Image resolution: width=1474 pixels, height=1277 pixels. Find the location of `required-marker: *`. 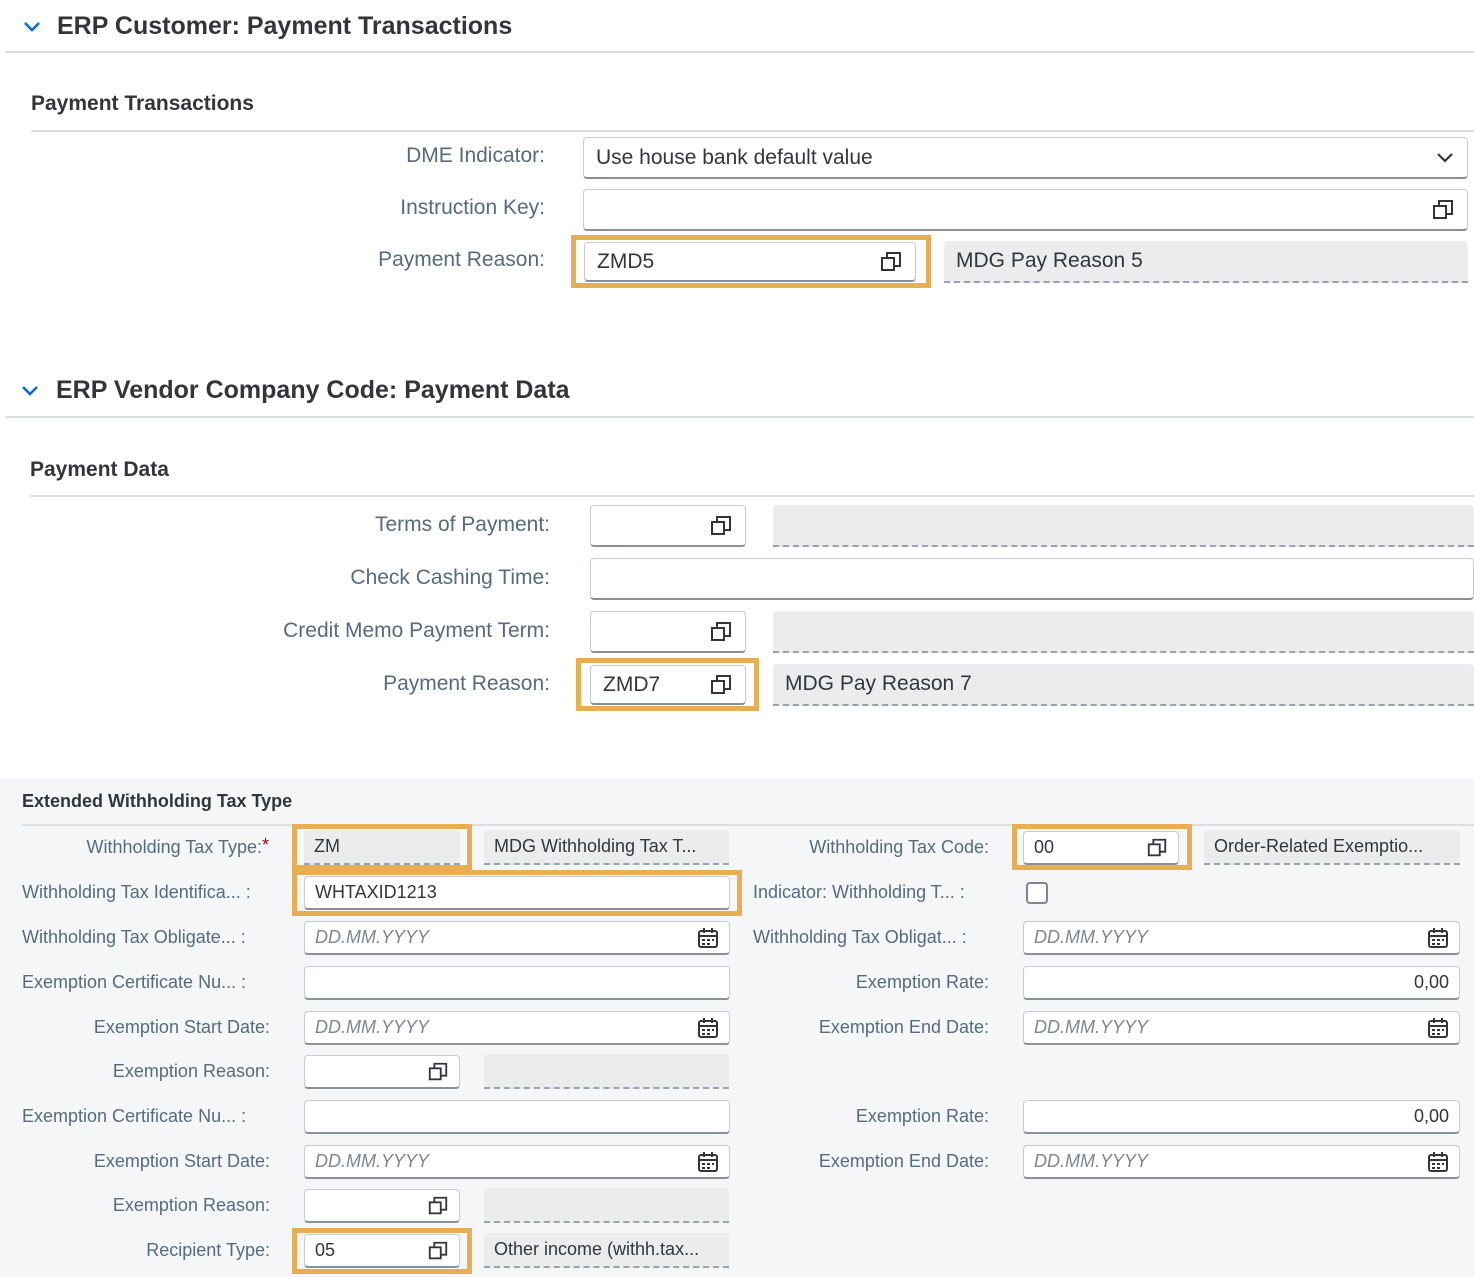

required-marker: * is located at coordinates (266, 845).